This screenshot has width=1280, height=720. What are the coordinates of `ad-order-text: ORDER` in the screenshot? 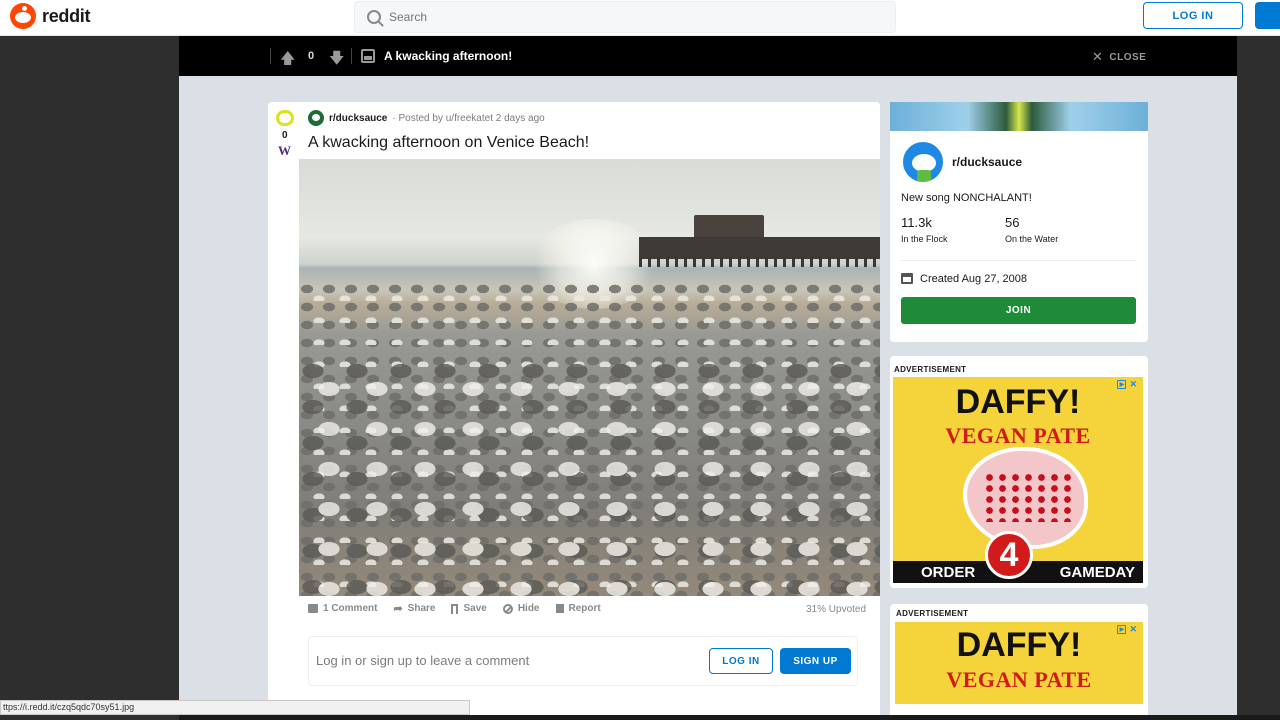 It's located at (948, 572).